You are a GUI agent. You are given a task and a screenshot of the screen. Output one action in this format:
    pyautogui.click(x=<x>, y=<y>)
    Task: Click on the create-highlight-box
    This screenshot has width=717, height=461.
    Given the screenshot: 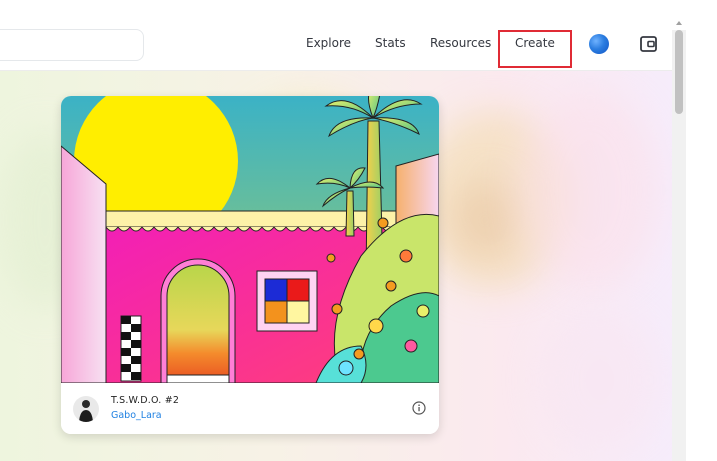 What is the action you would take?
    pyautogui.click(x=535, y=49)
    